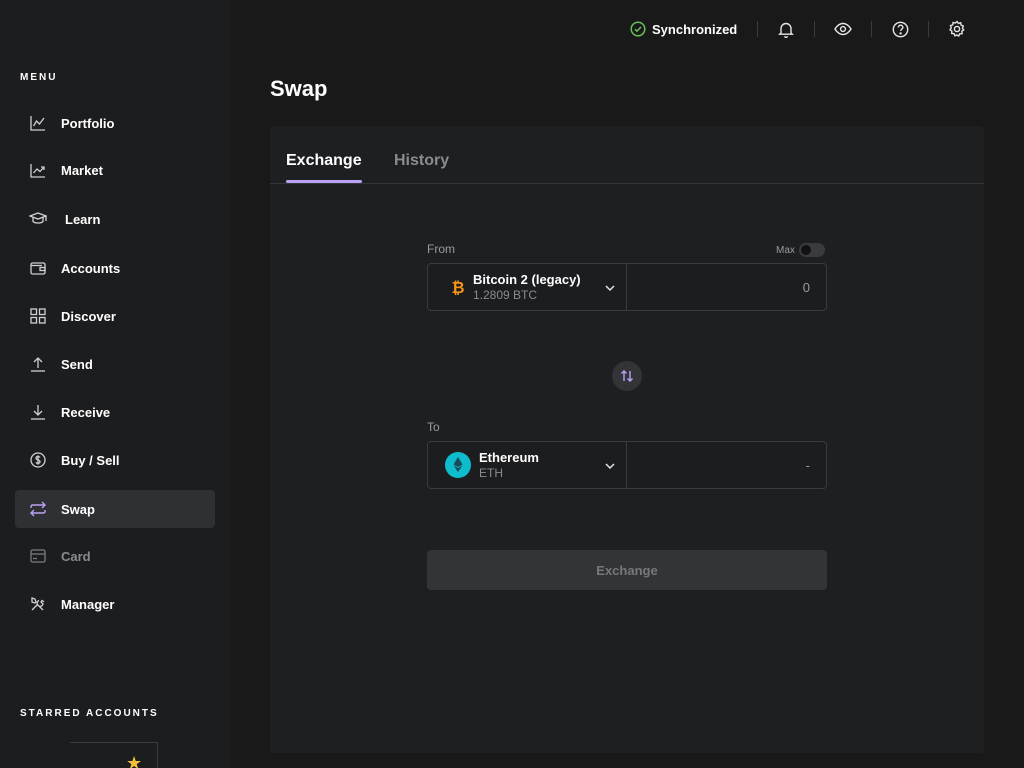 The image size is (1024, 768). I want to click on sidebar-item-label: Send, so click(77, 364).